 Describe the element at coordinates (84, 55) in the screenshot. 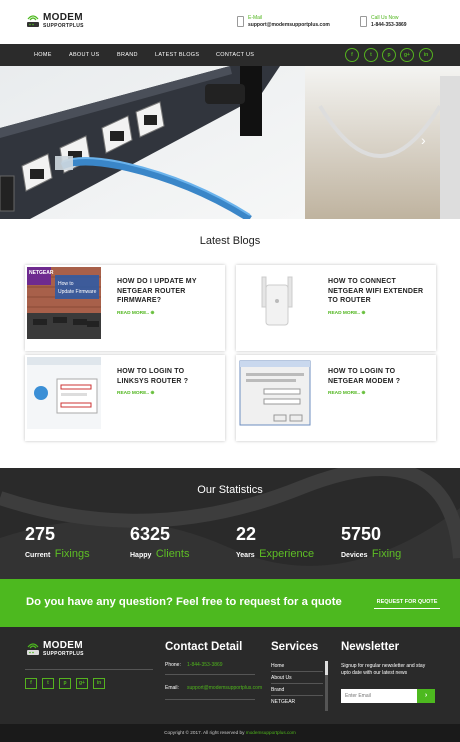

I see `nav-about-us: ABOUT US` at that location.